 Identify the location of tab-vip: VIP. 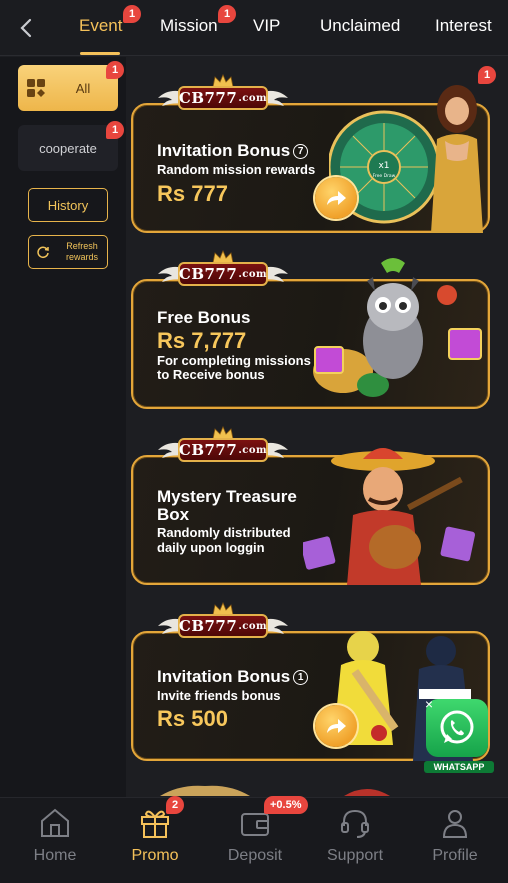
(266, 26).